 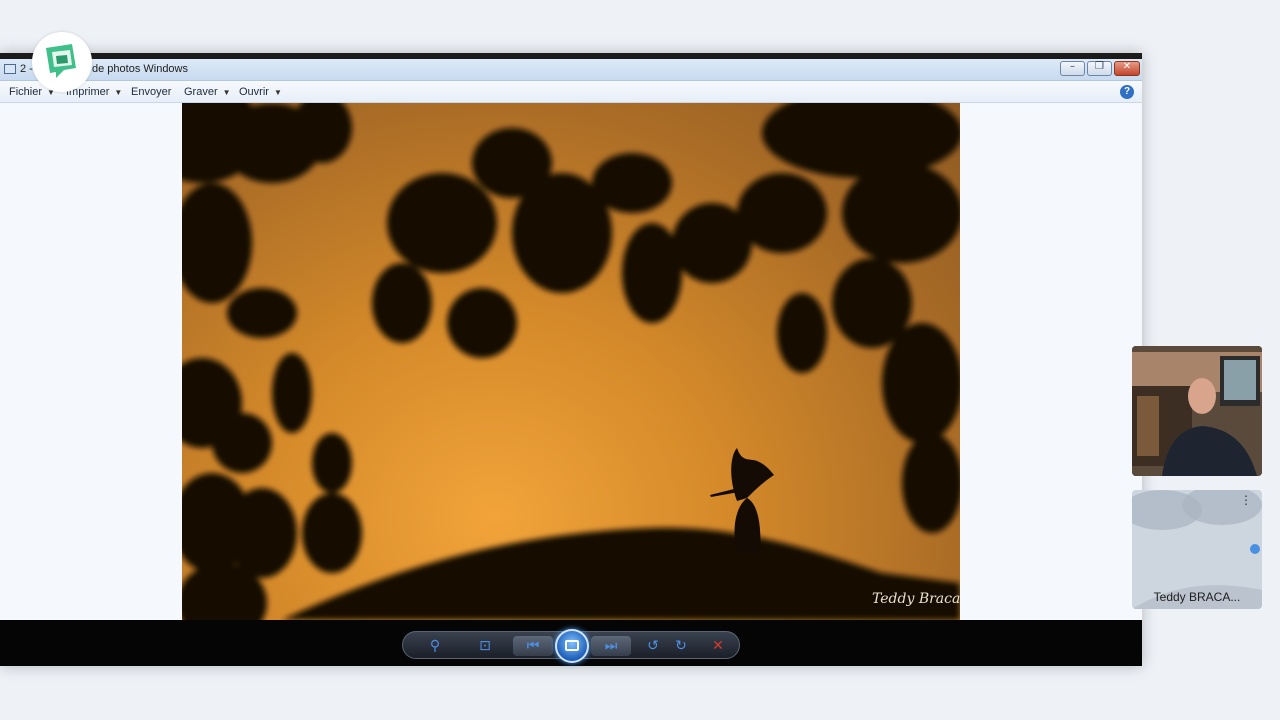 I want to click on restore-button: ❐, so click(x=1099, y=68).